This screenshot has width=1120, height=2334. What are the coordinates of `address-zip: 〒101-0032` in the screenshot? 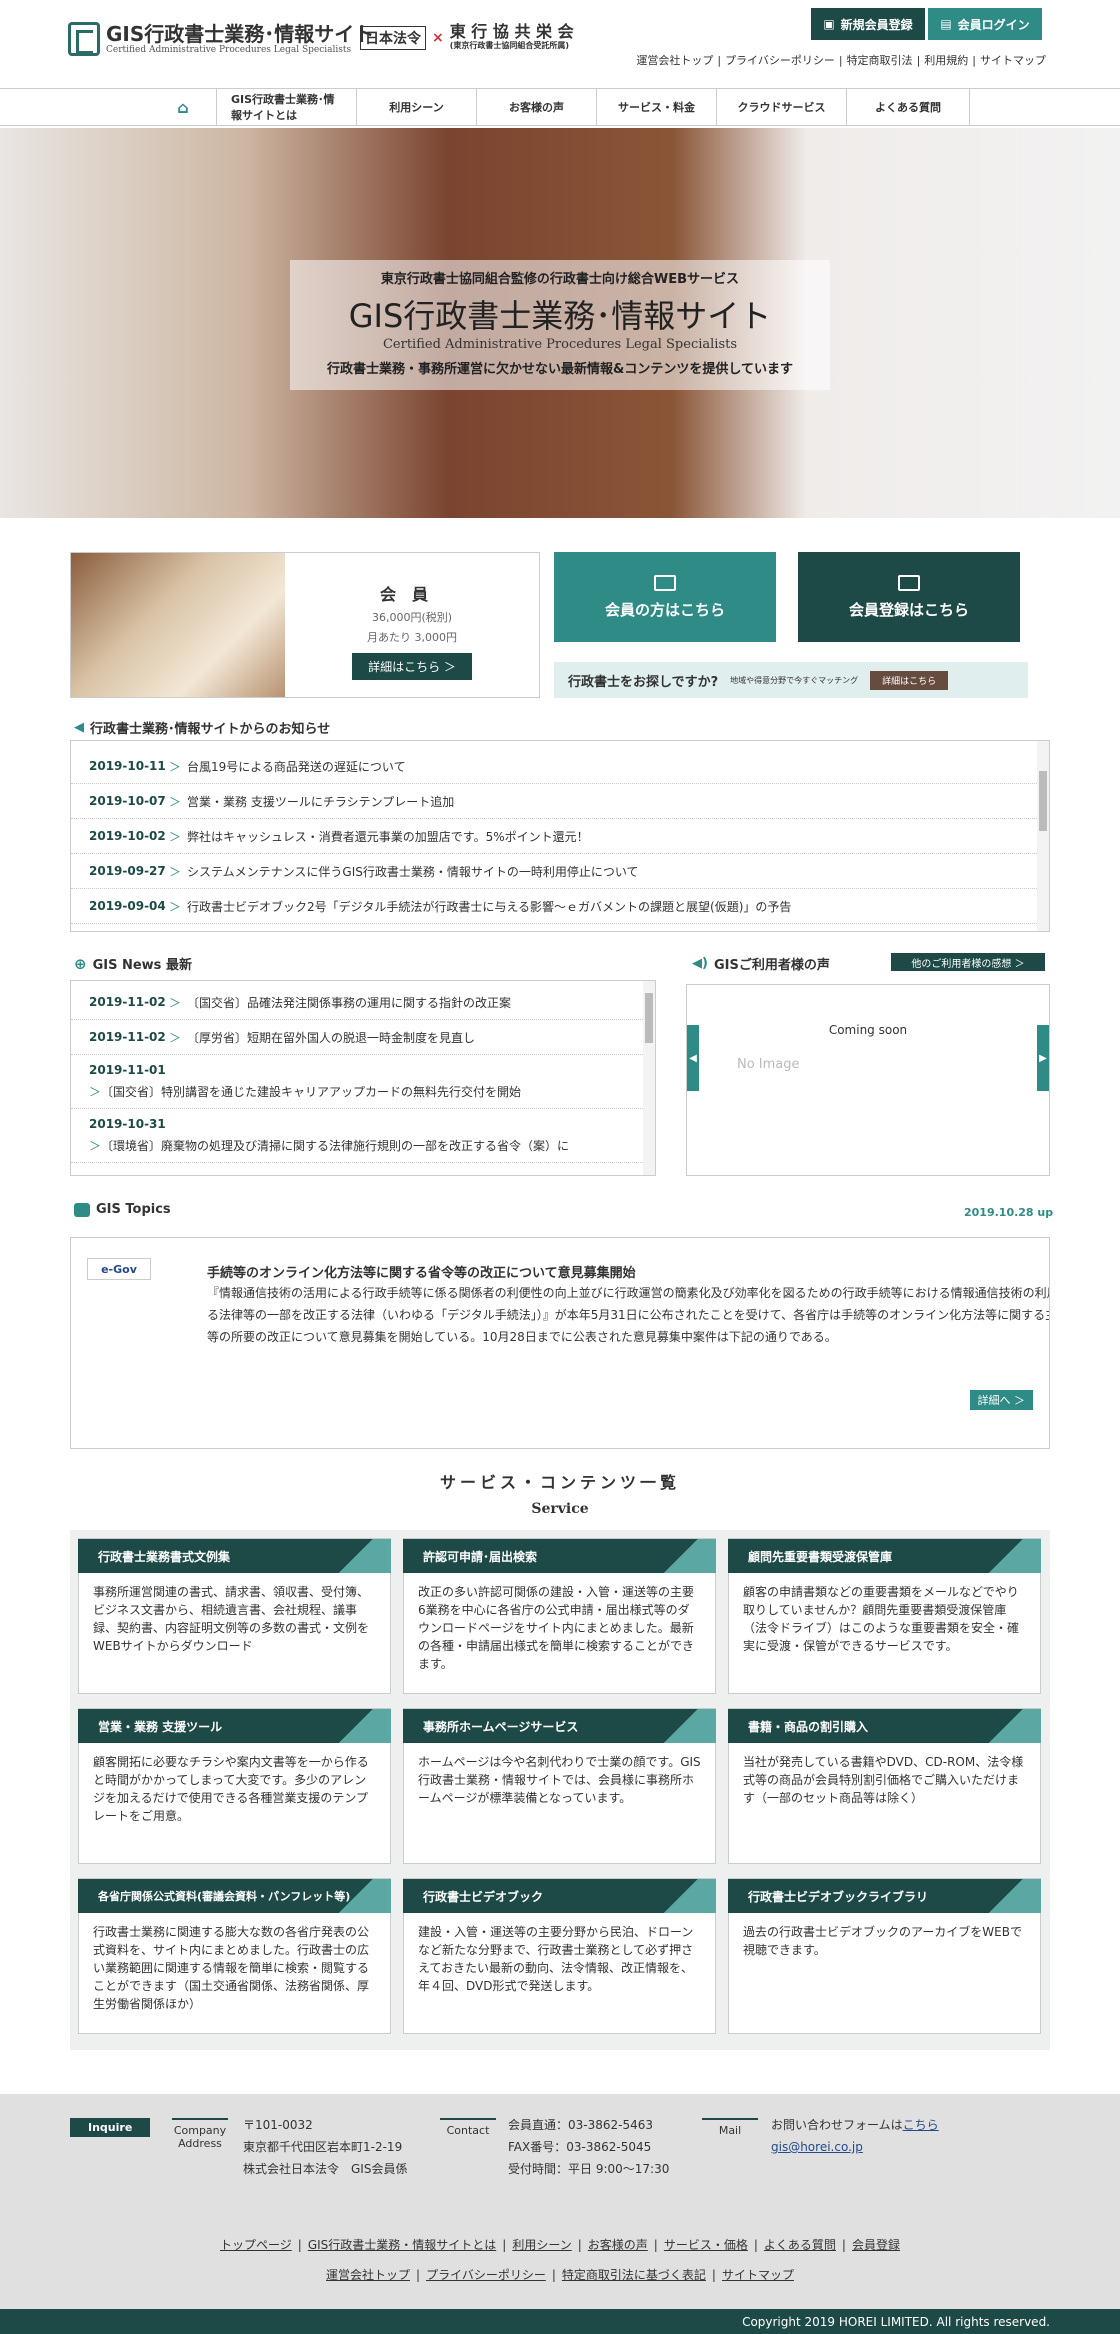 It's located at (278, 2125).